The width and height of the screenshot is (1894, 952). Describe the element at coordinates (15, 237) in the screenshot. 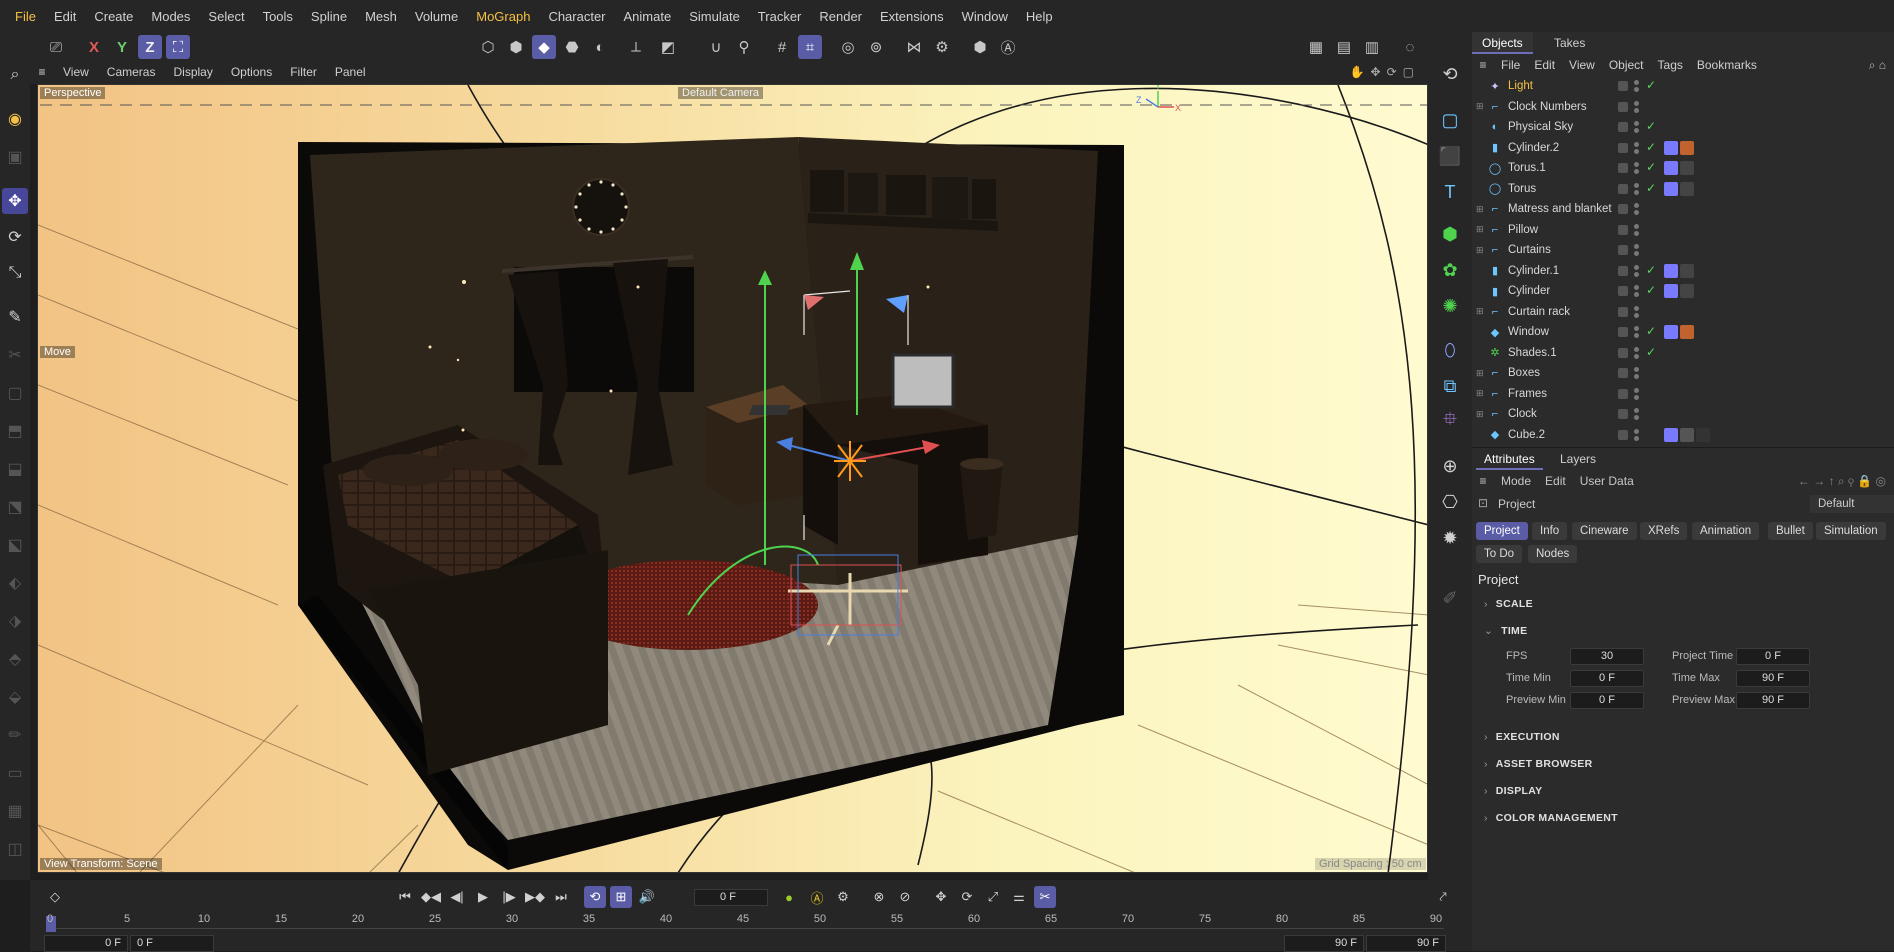

I see `rotate-tool-icon: ⟳` at that location.